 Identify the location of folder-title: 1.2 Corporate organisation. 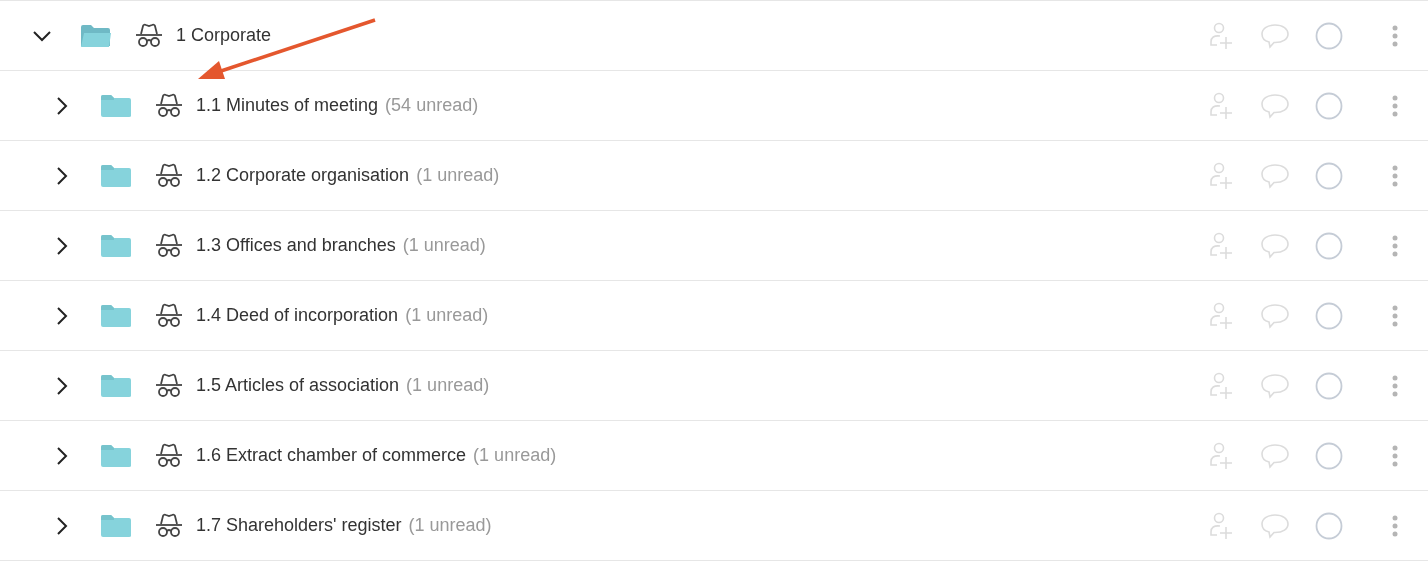
(303, 175).